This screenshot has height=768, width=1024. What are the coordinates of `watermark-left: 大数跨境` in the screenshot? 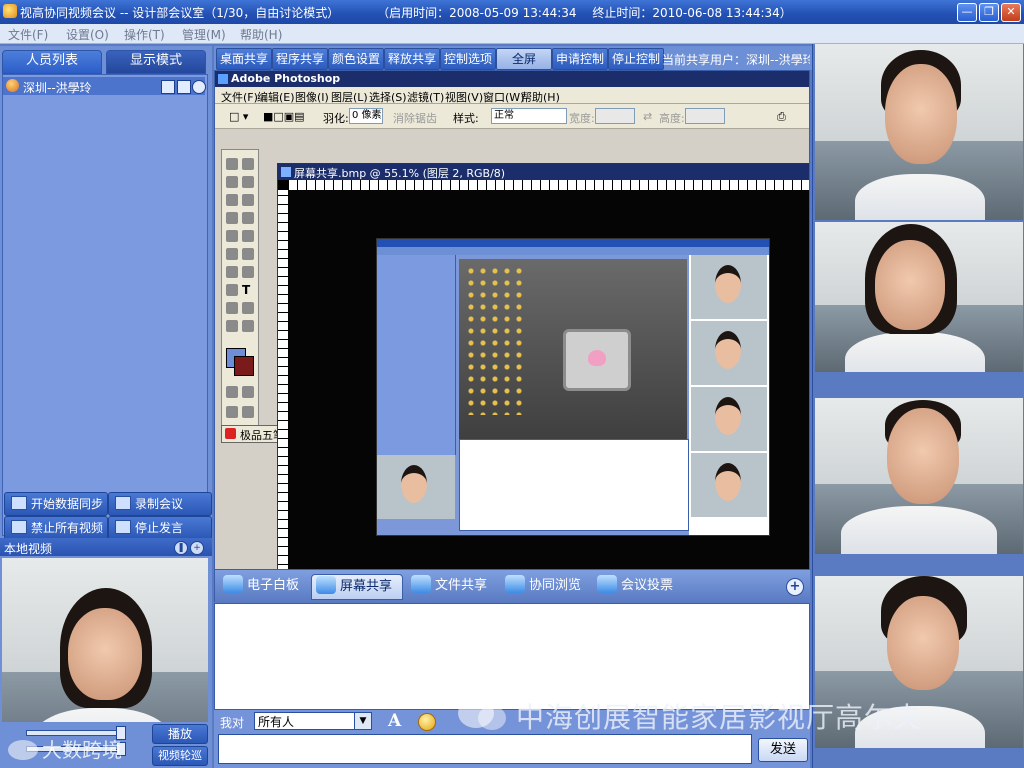 It's located at (65, 748).